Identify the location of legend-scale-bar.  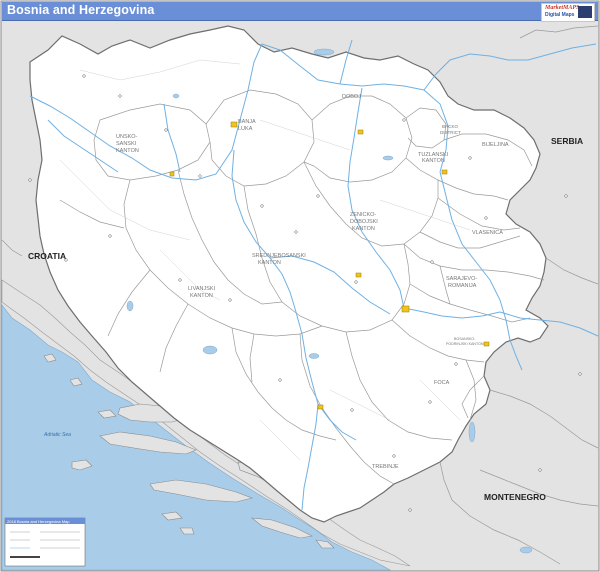
(25, 557).